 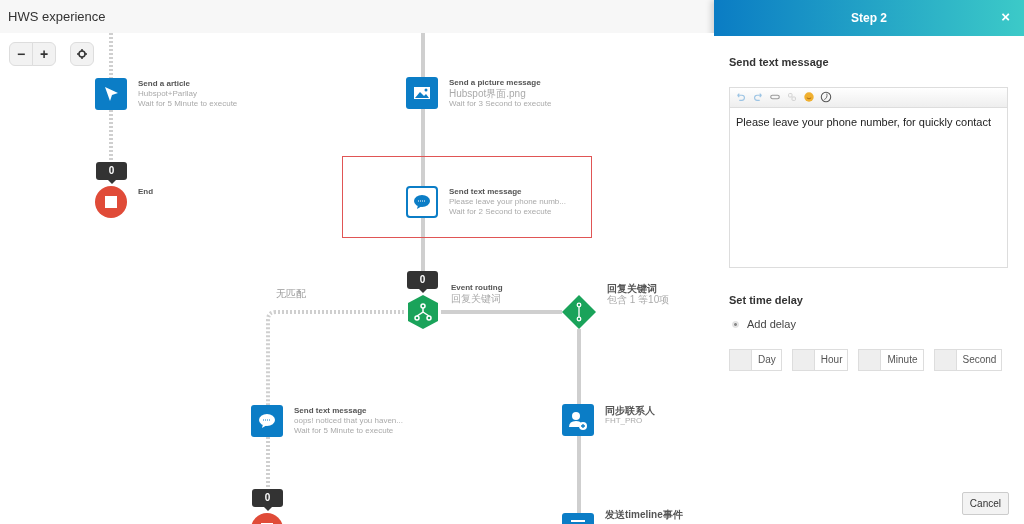 What do you see at coordinates (44, 54) in the screenshot?
I see `zoom-in-button: +` at bounding box center [44, 54].